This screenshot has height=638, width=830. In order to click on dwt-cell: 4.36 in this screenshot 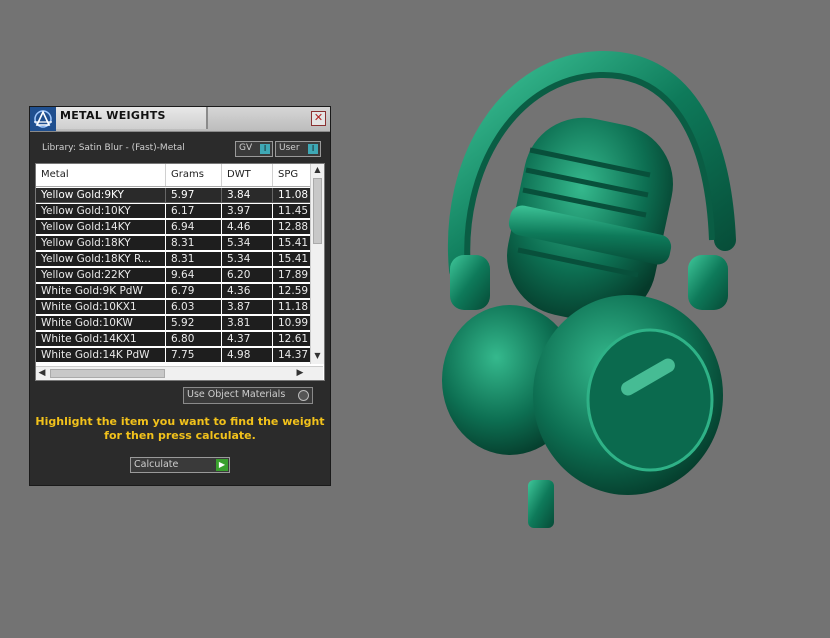, I will do `click(247, 291)`.